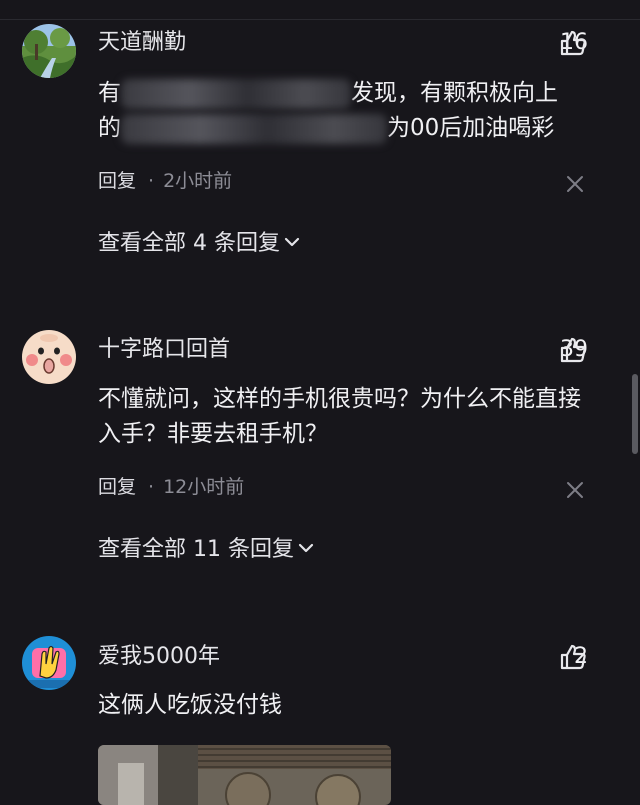  I want to click on comment-meta: 回复 · 12小时前, so click(171, 487).